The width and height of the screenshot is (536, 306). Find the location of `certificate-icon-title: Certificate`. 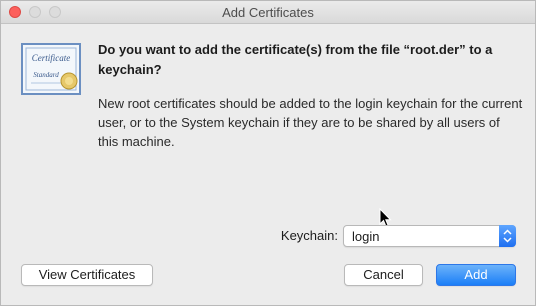

certificate-icon-title: Certificate is located at coordinates (51, 58).